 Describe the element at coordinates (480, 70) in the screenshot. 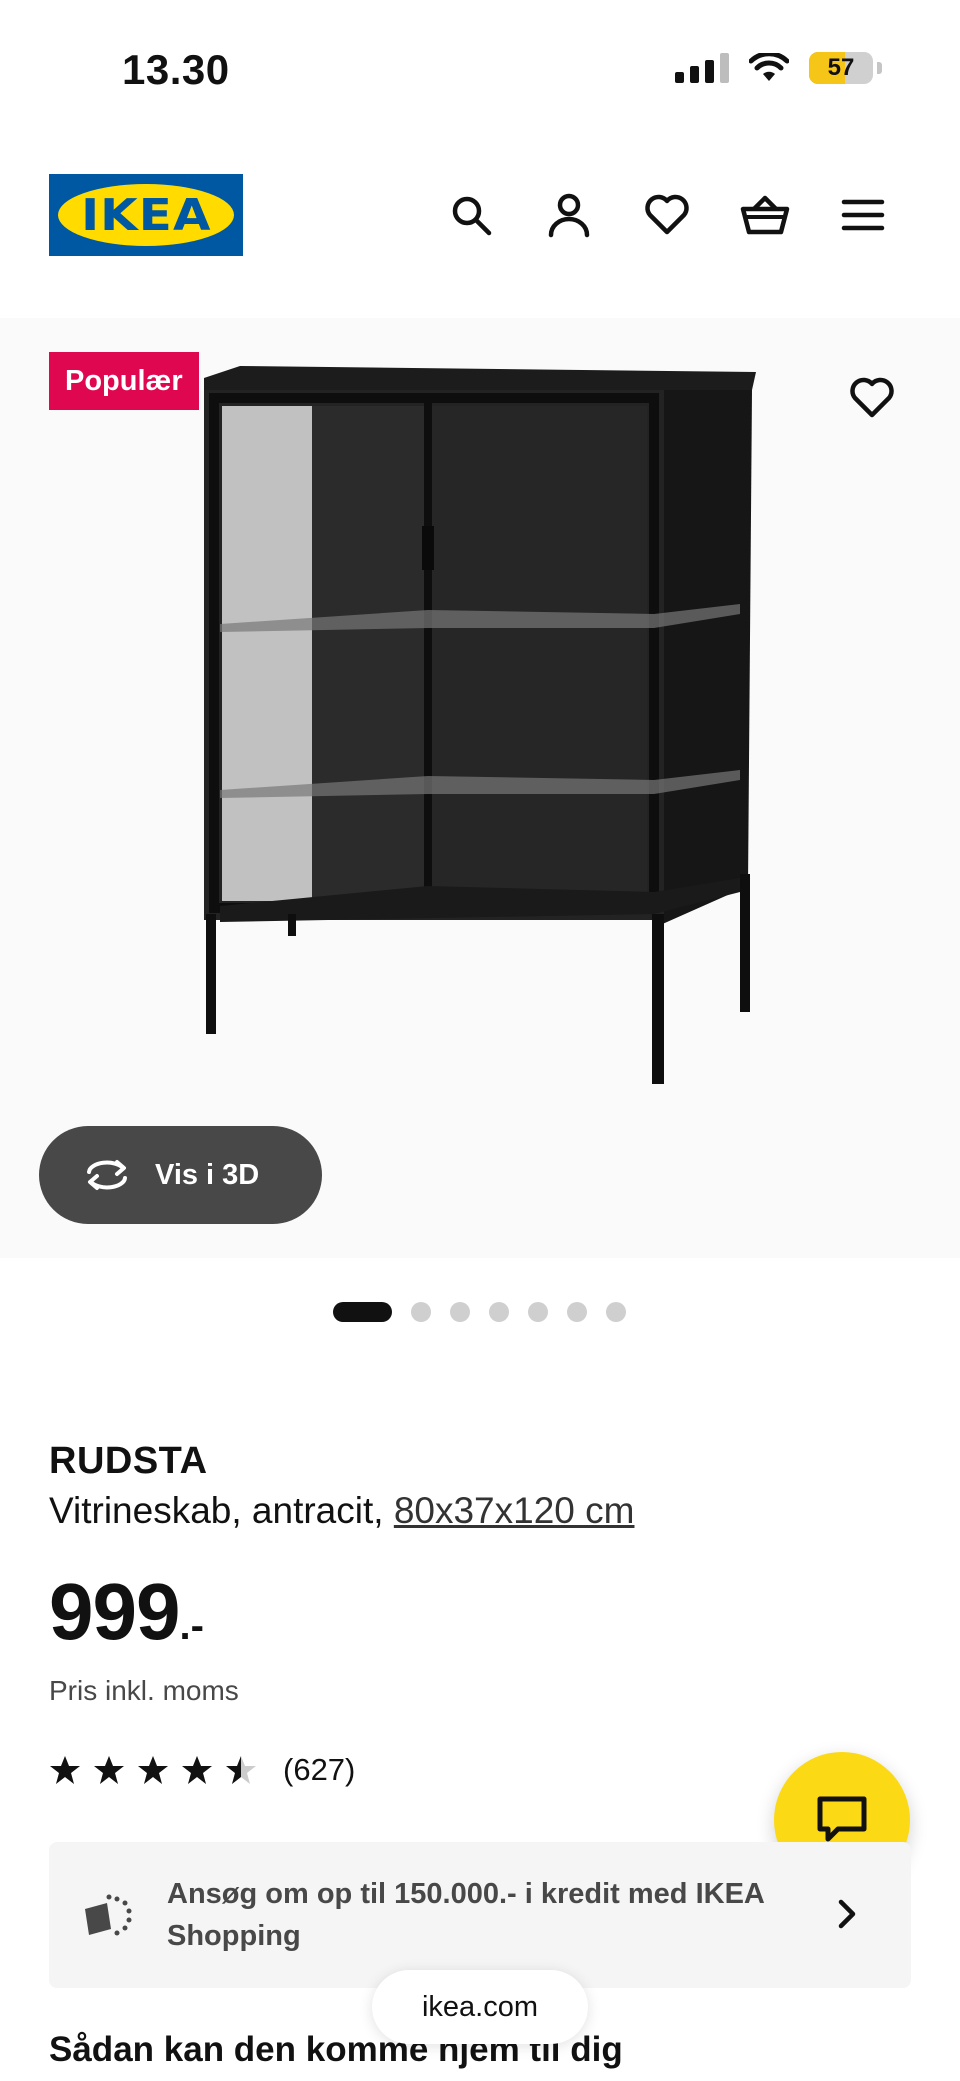

I see `status-bar: 13.30 57` at that location.